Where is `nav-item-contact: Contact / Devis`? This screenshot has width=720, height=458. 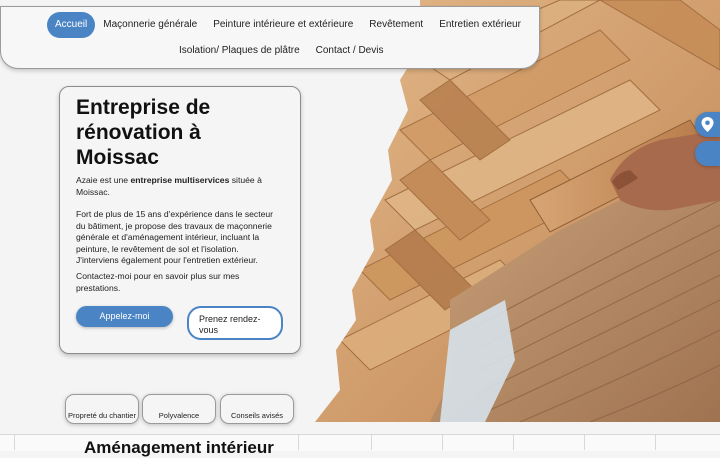 nav-item-contact: Contact / Devis is located at coordinates (350, 51).